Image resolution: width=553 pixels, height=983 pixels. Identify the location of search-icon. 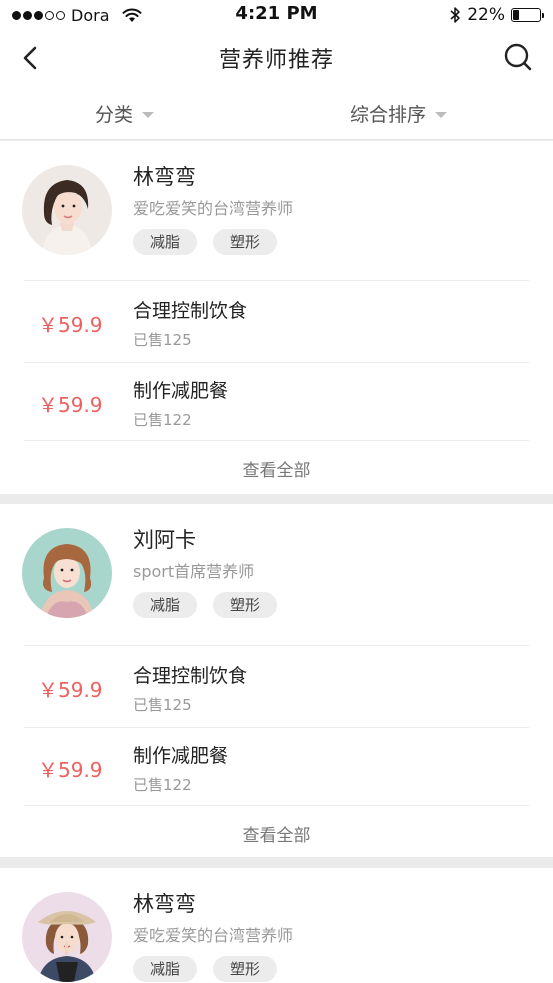
(518, 57).